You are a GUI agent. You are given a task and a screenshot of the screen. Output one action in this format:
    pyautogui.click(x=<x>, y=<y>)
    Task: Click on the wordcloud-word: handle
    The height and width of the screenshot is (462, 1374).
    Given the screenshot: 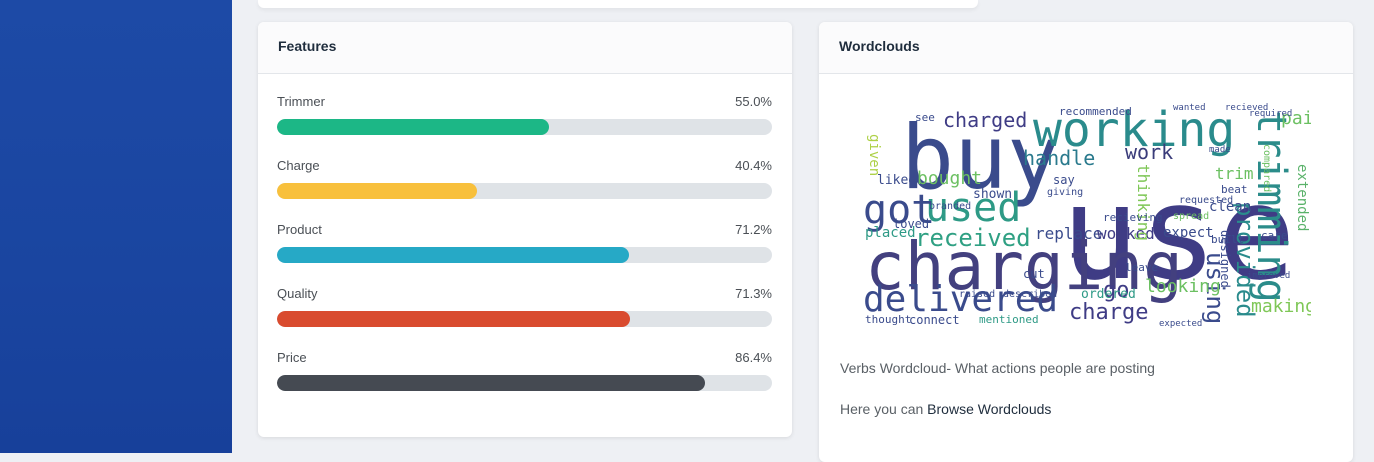 What is the action you would take?
    pyautogui.click(x=1059, y=158)
    